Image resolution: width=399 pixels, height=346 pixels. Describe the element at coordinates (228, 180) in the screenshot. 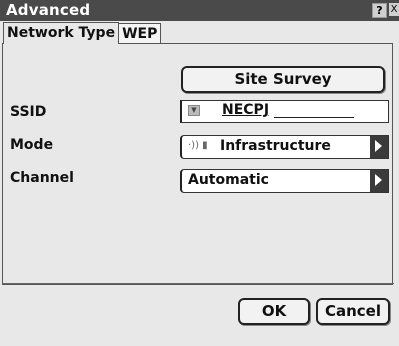

I see `channel-value: Automatic` at that location.